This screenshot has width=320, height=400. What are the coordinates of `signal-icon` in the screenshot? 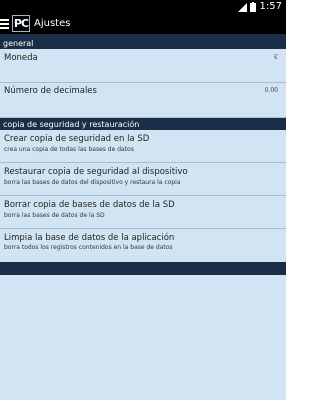 It's located at (242, 7).